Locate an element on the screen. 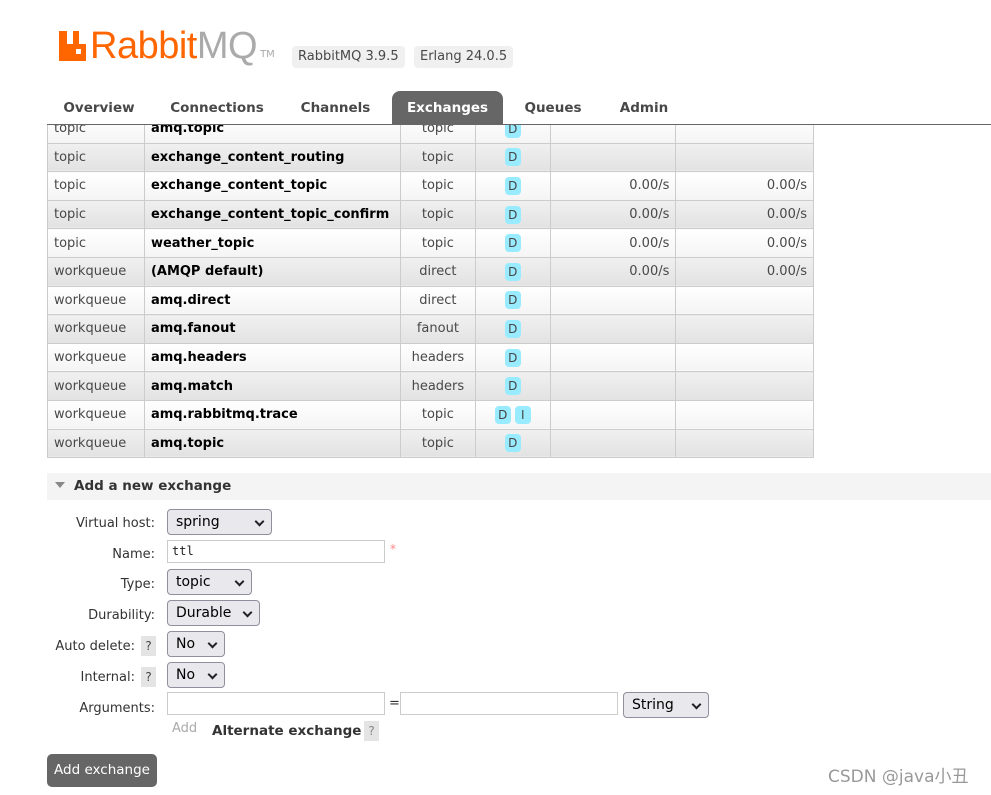 The height and width of the screenshot is (795, 991). type-label: Type: is located at coordinates (137, 584).